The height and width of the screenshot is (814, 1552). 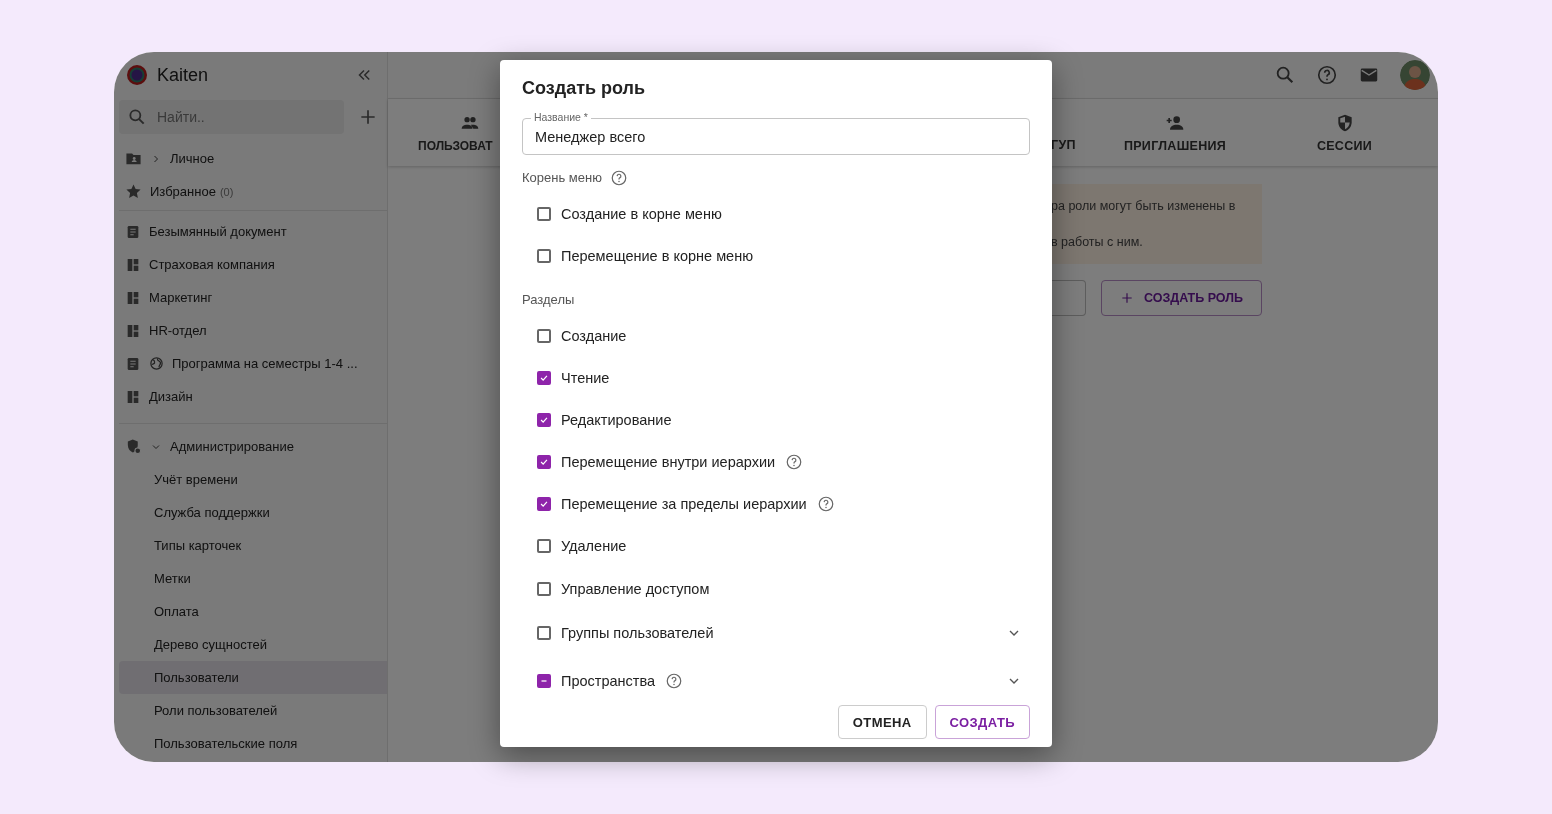 I want to click on sidebar-item: Пользователи, so click(x=253, y=677).